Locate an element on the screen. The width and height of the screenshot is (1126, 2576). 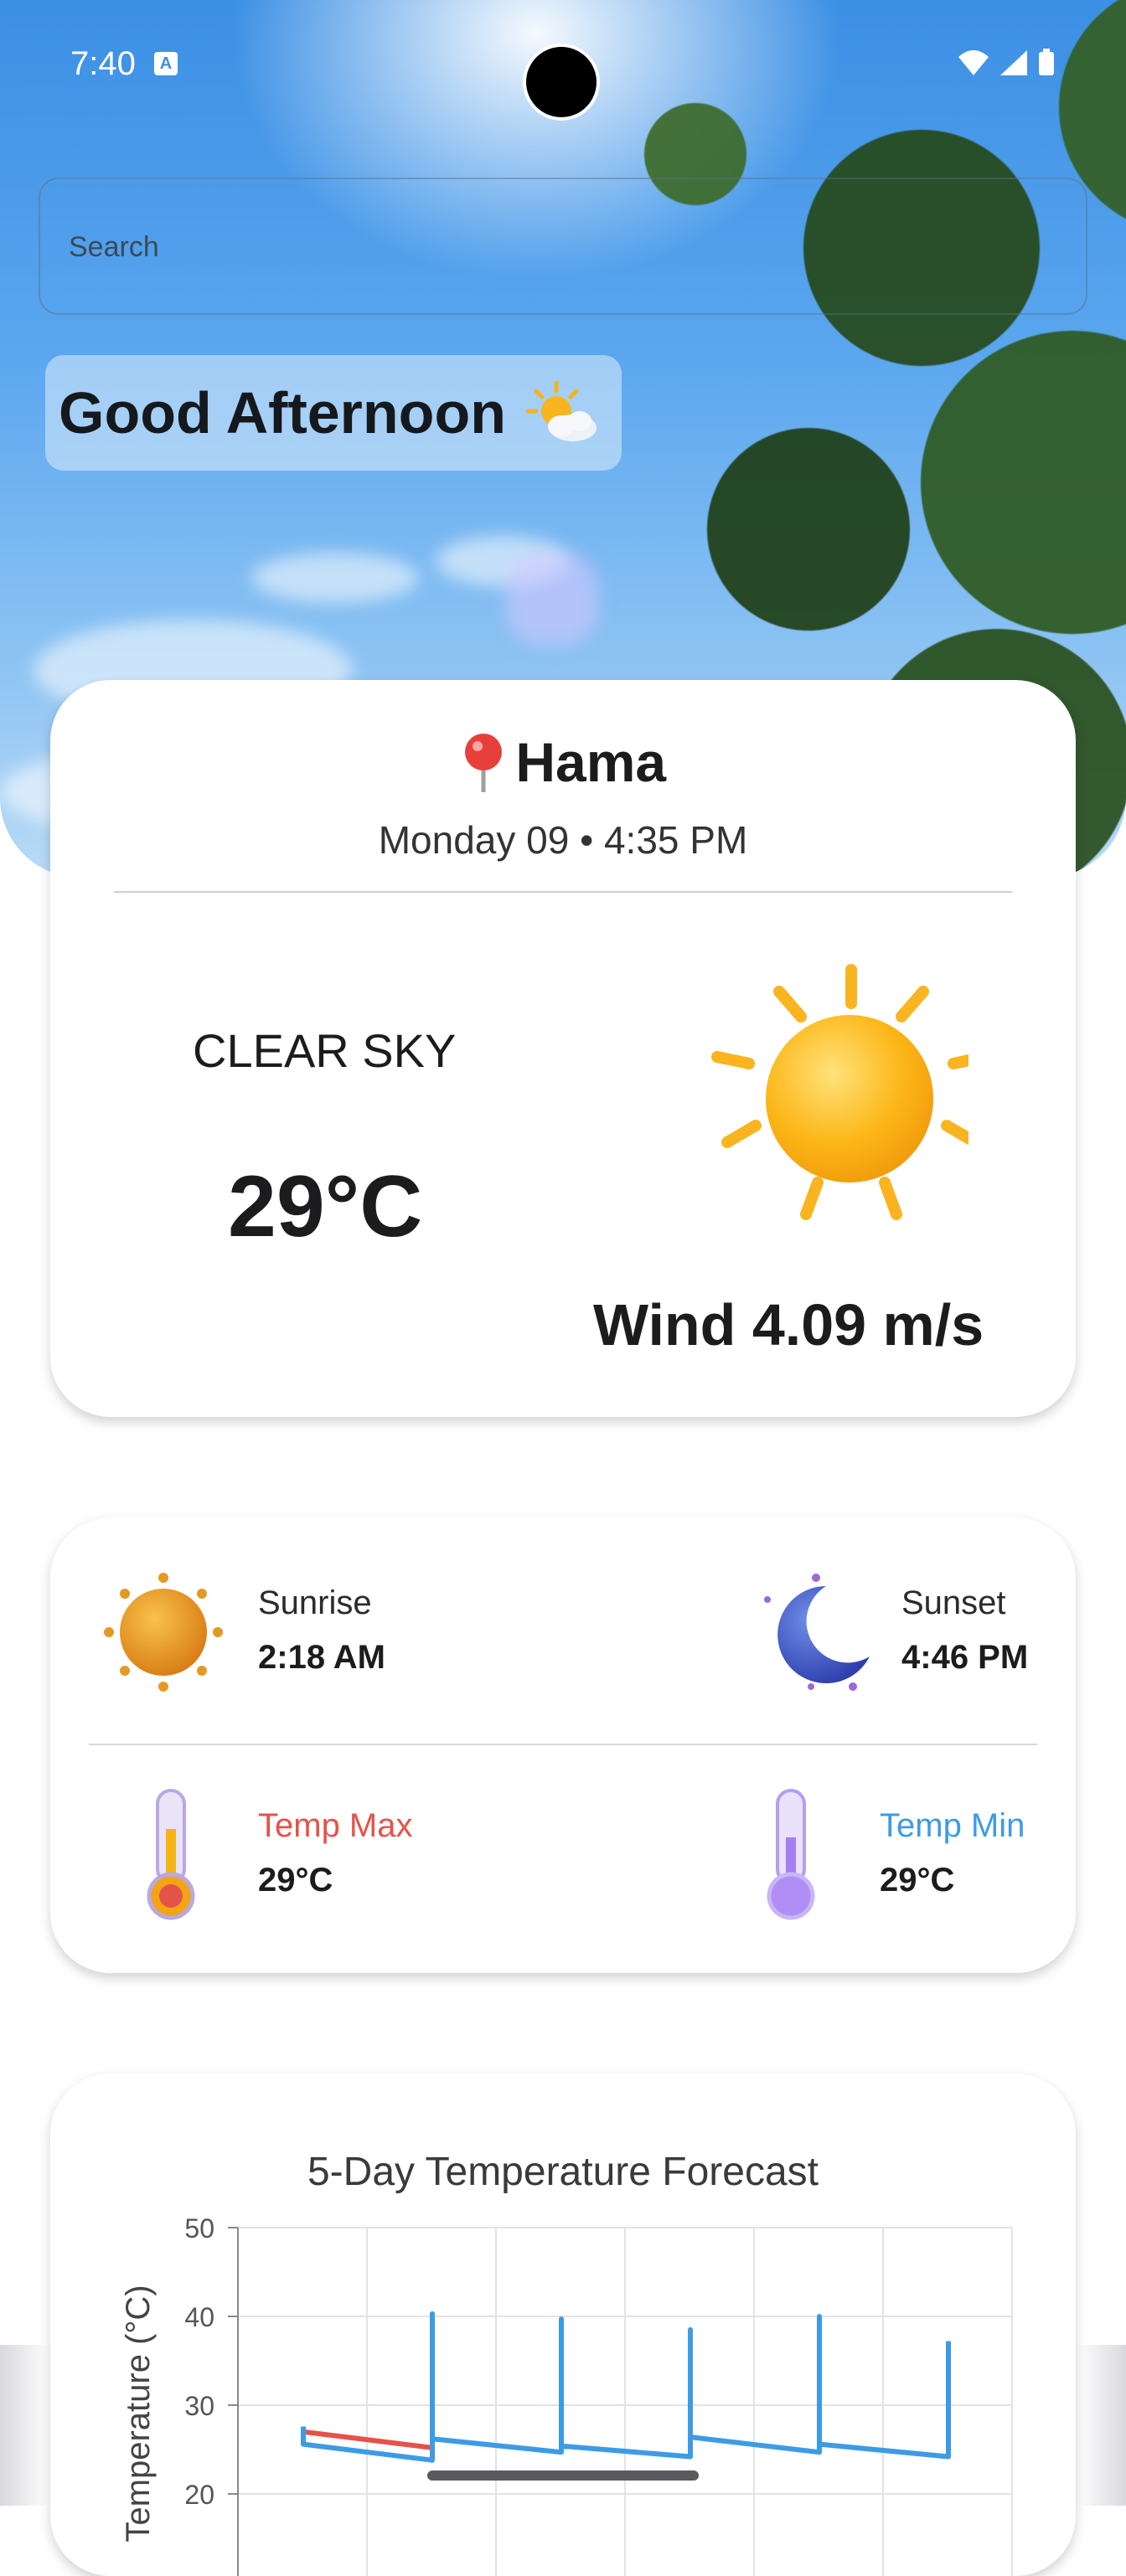
search-box is located at coordinates (563, 247).